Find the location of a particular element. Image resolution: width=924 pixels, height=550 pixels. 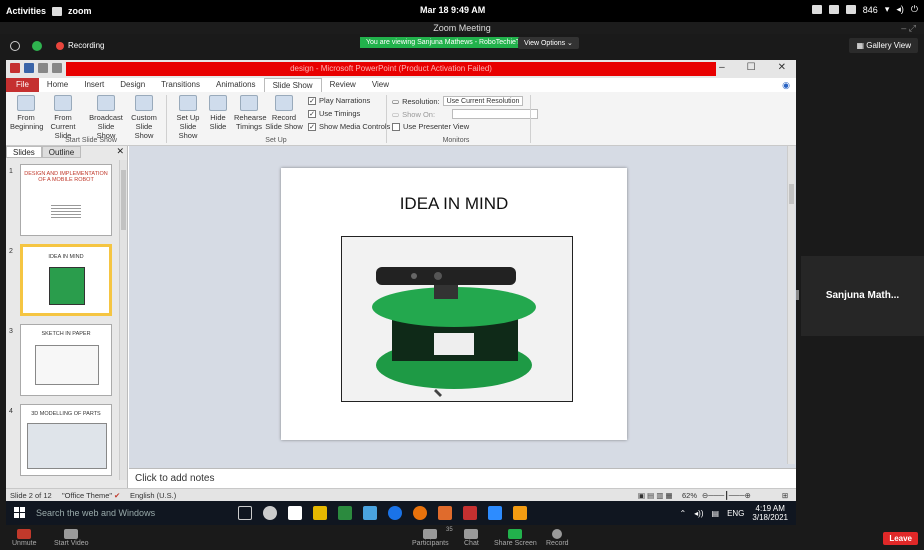

chrome-icon is located at coordinates (270, 513).